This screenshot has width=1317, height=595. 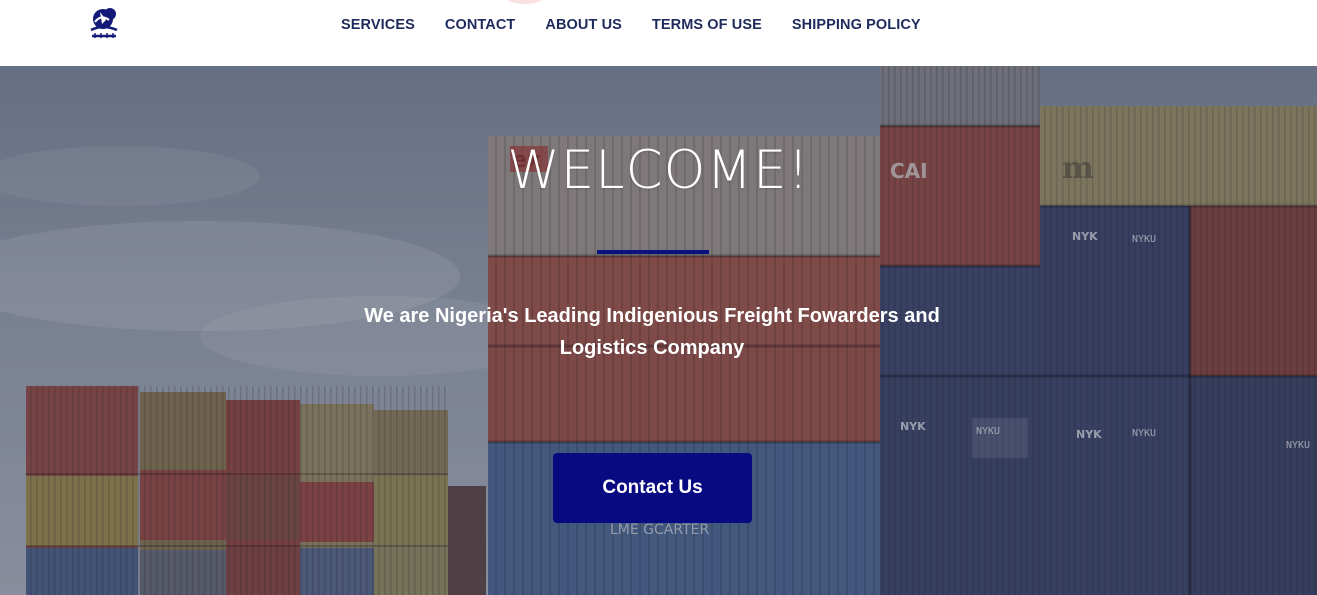 I want to click on nav-about-us: ABOUT US, so click(x=583, y=25).